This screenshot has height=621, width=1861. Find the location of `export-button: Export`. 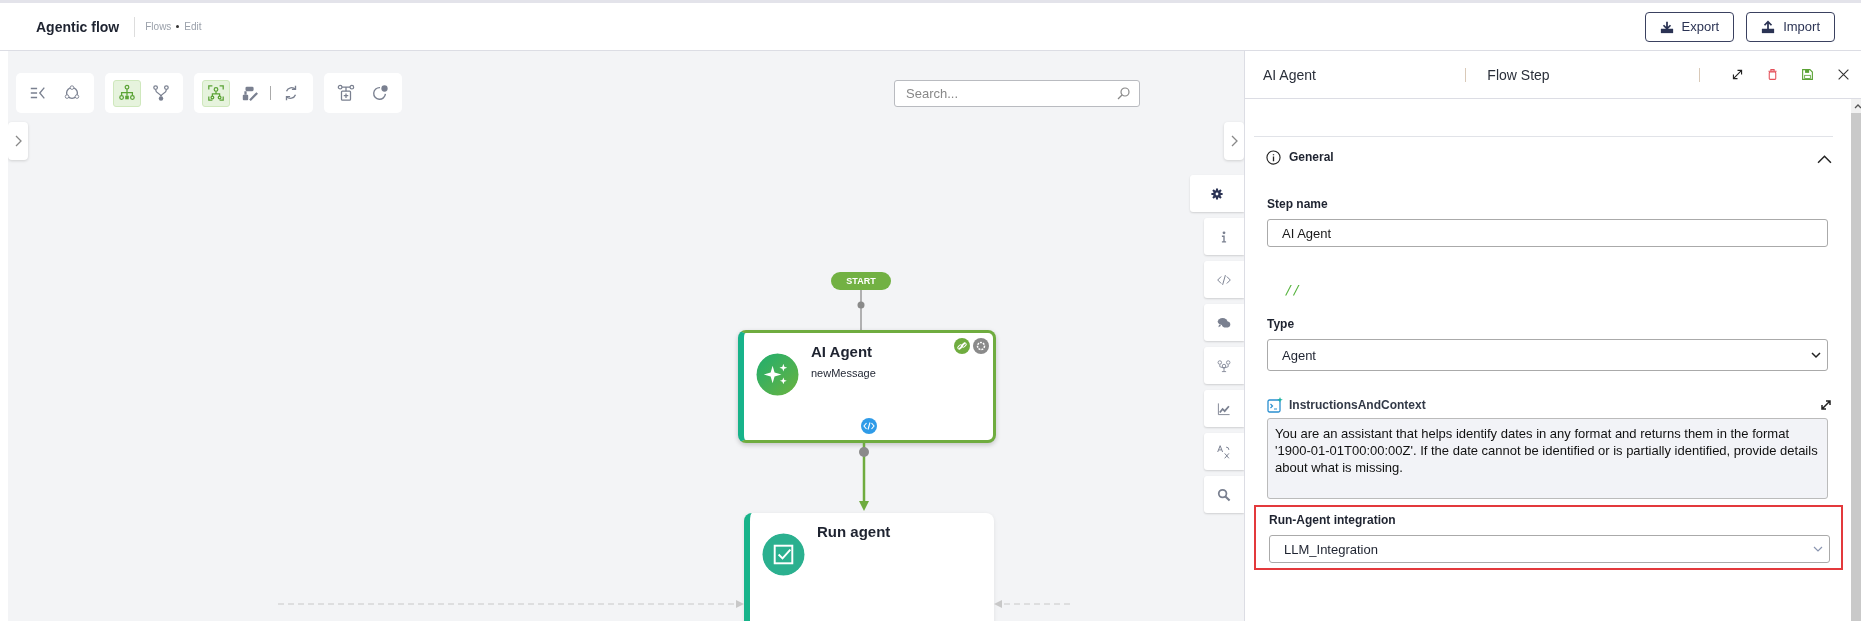

export-button: Export is located at coordinates (1689, 26).